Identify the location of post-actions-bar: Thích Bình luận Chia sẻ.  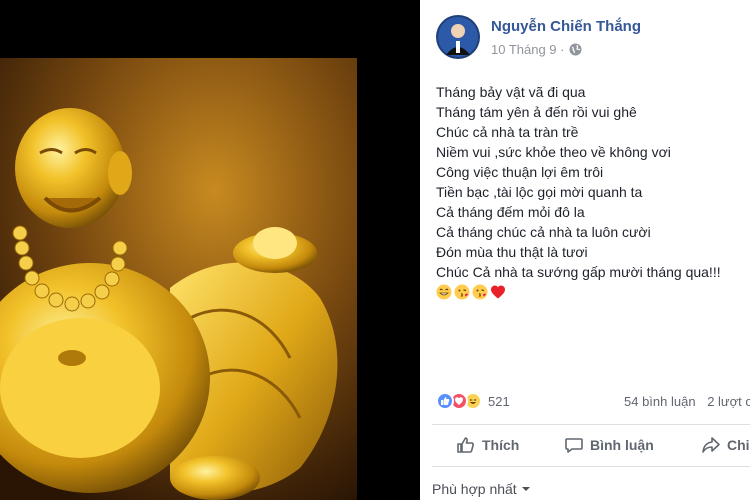
(585, 445).